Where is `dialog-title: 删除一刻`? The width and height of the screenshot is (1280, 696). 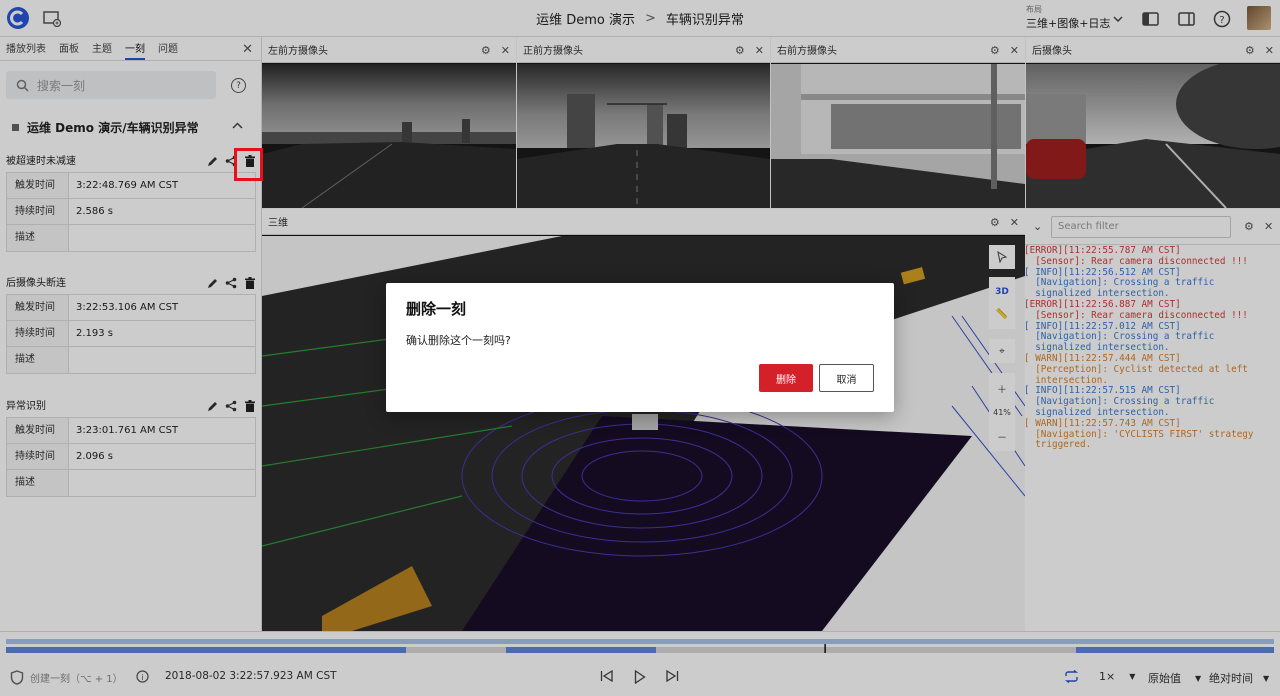 dialog-title: 删除一刻 is located at coordinates (436, 309).